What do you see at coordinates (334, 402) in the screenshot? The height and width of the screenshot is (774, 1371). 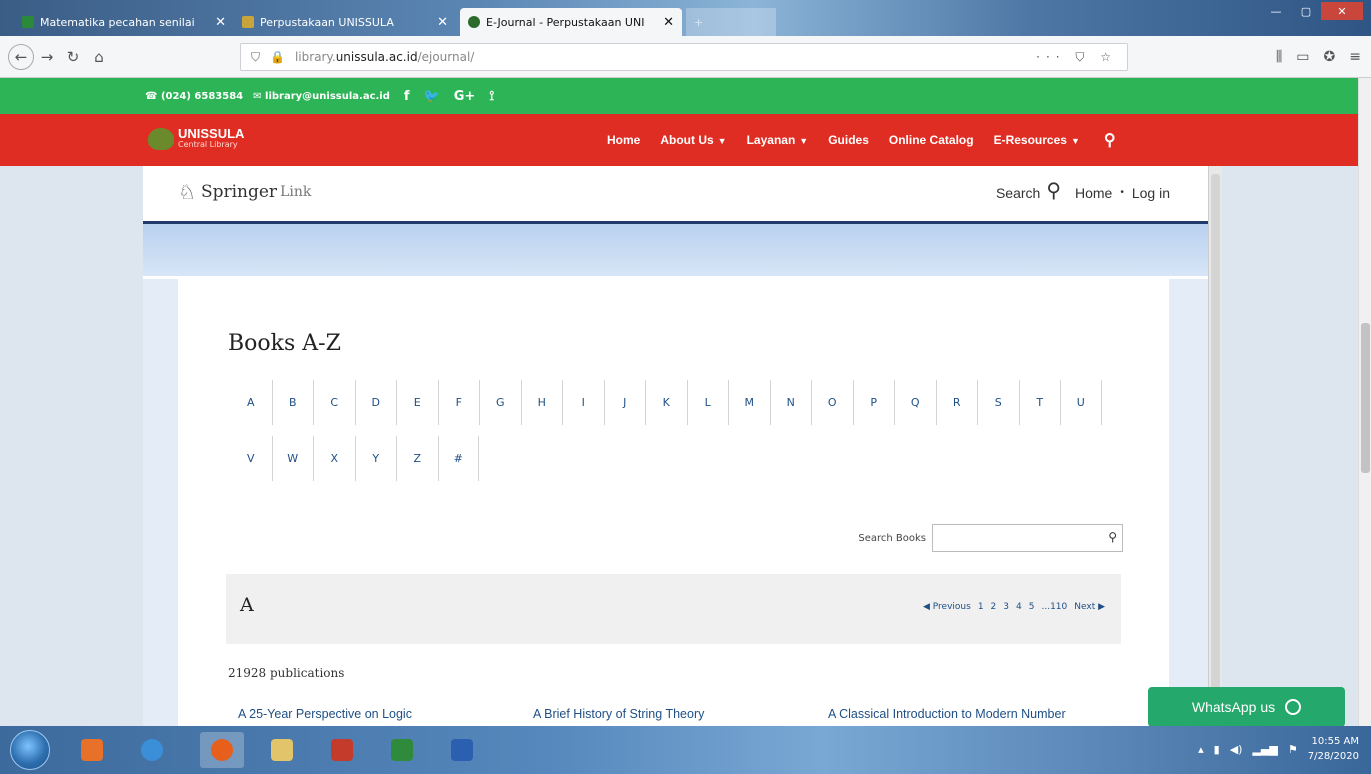 I see `letter-link: C` at bounding box center [334, 402].